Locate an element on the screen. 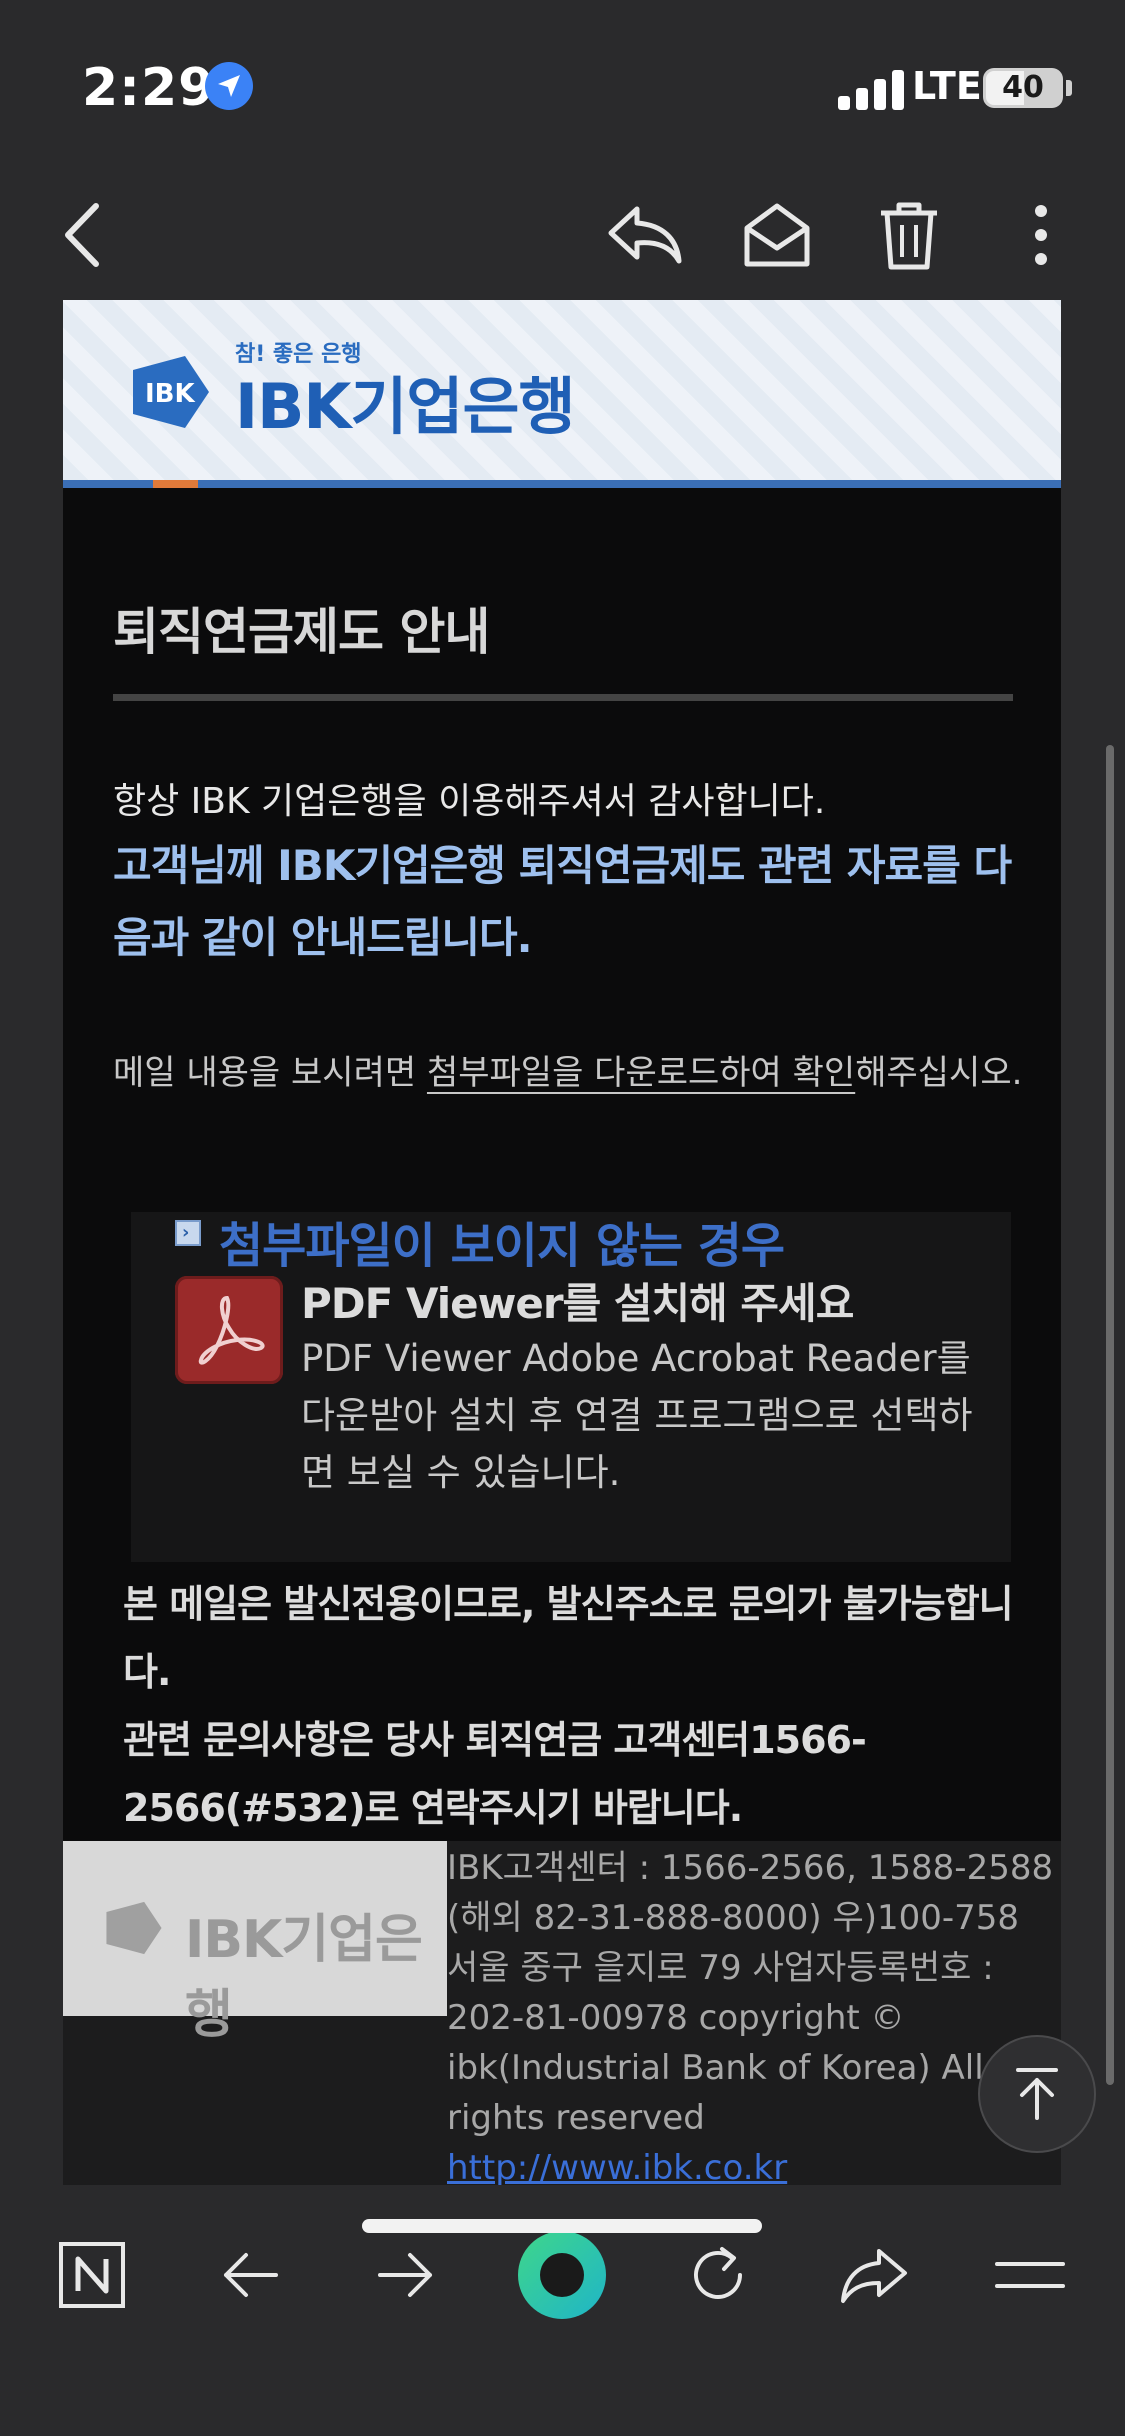 This screenshot has height=2436, width=1125. footer-logo: IBK기업은행 is located at coordinates (255, 1943).